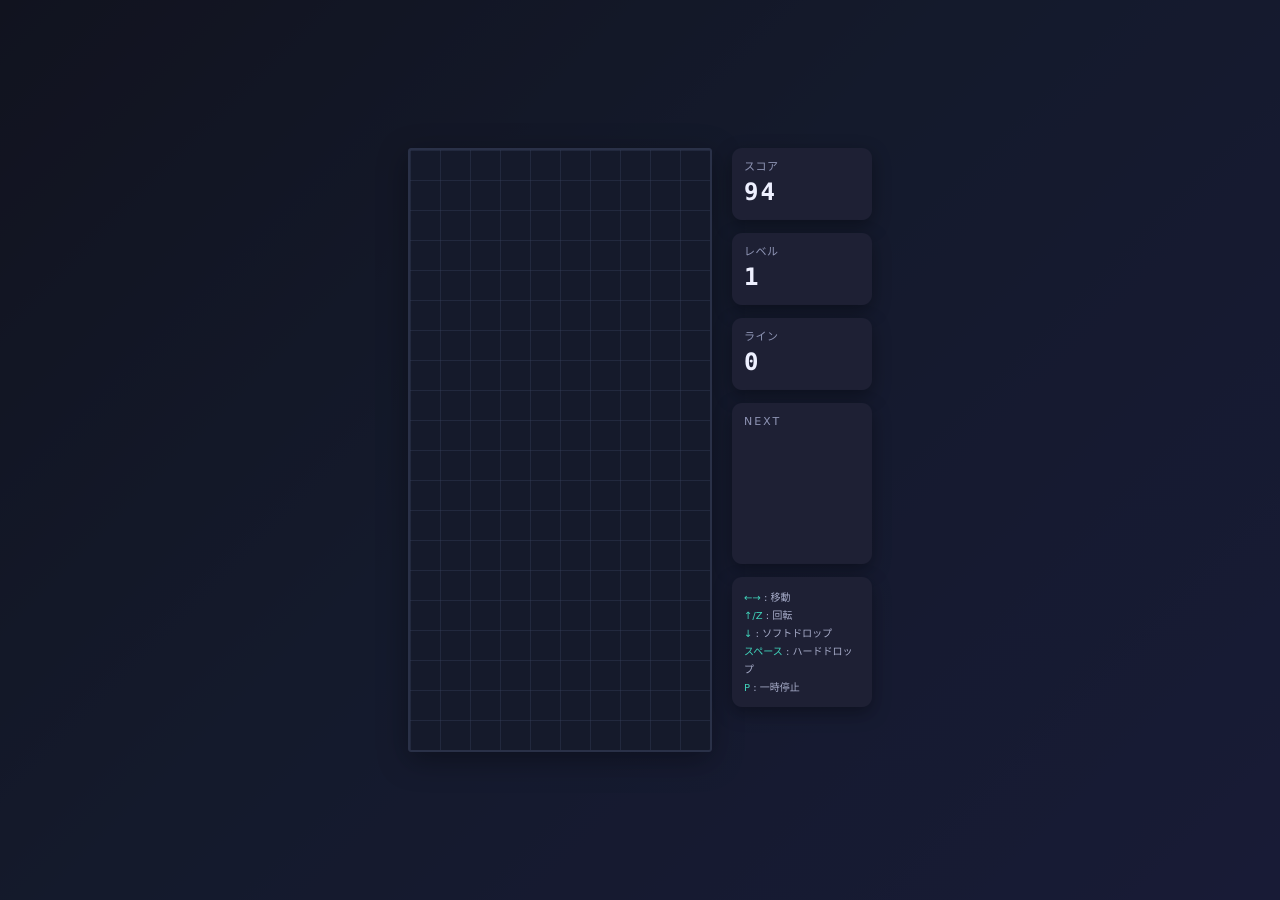 This screenshot has height=900, width=1280. What do you see at coordinates (792, 634) in the screenshot?
I see `control-desc: : ソフトドロップ` at bounding box center [792, 634].